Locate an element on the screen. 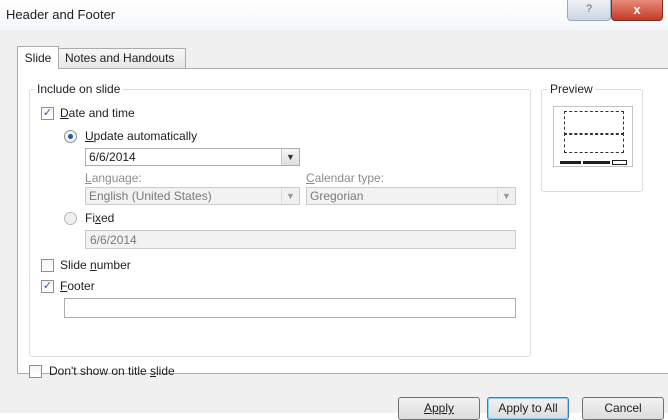 The image size is (668, 420). footer-label: Footer is located at coordinates (77, 286).